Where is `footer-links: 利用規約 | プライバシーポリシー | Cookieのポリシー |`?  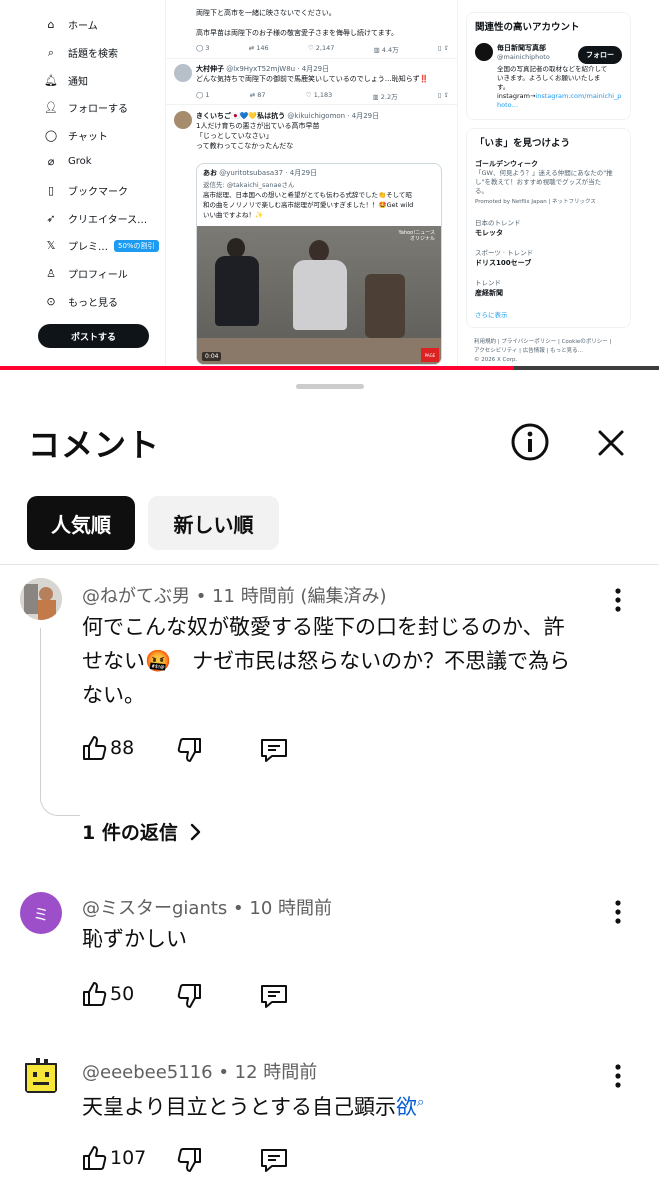 footer-links: 利用規約 | プライバシーポリシー | Cookieのポリシー | is located at coordinates (542, 342).